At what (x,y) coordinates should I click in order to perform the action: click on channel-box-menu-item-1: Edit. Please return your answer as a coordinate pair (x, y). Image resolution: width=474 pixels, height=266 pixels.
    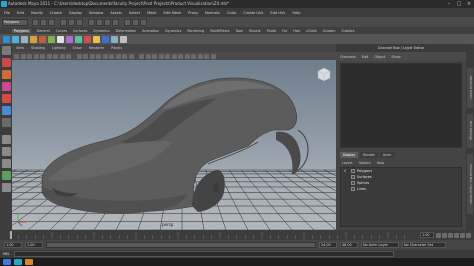
    Looking at the image, I should click on (365, 57).